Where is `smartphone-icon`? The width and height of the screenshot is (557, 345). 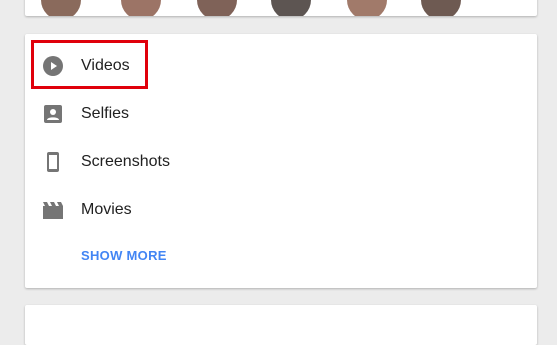 smartphone-icon is located at coordinates (53, 162).